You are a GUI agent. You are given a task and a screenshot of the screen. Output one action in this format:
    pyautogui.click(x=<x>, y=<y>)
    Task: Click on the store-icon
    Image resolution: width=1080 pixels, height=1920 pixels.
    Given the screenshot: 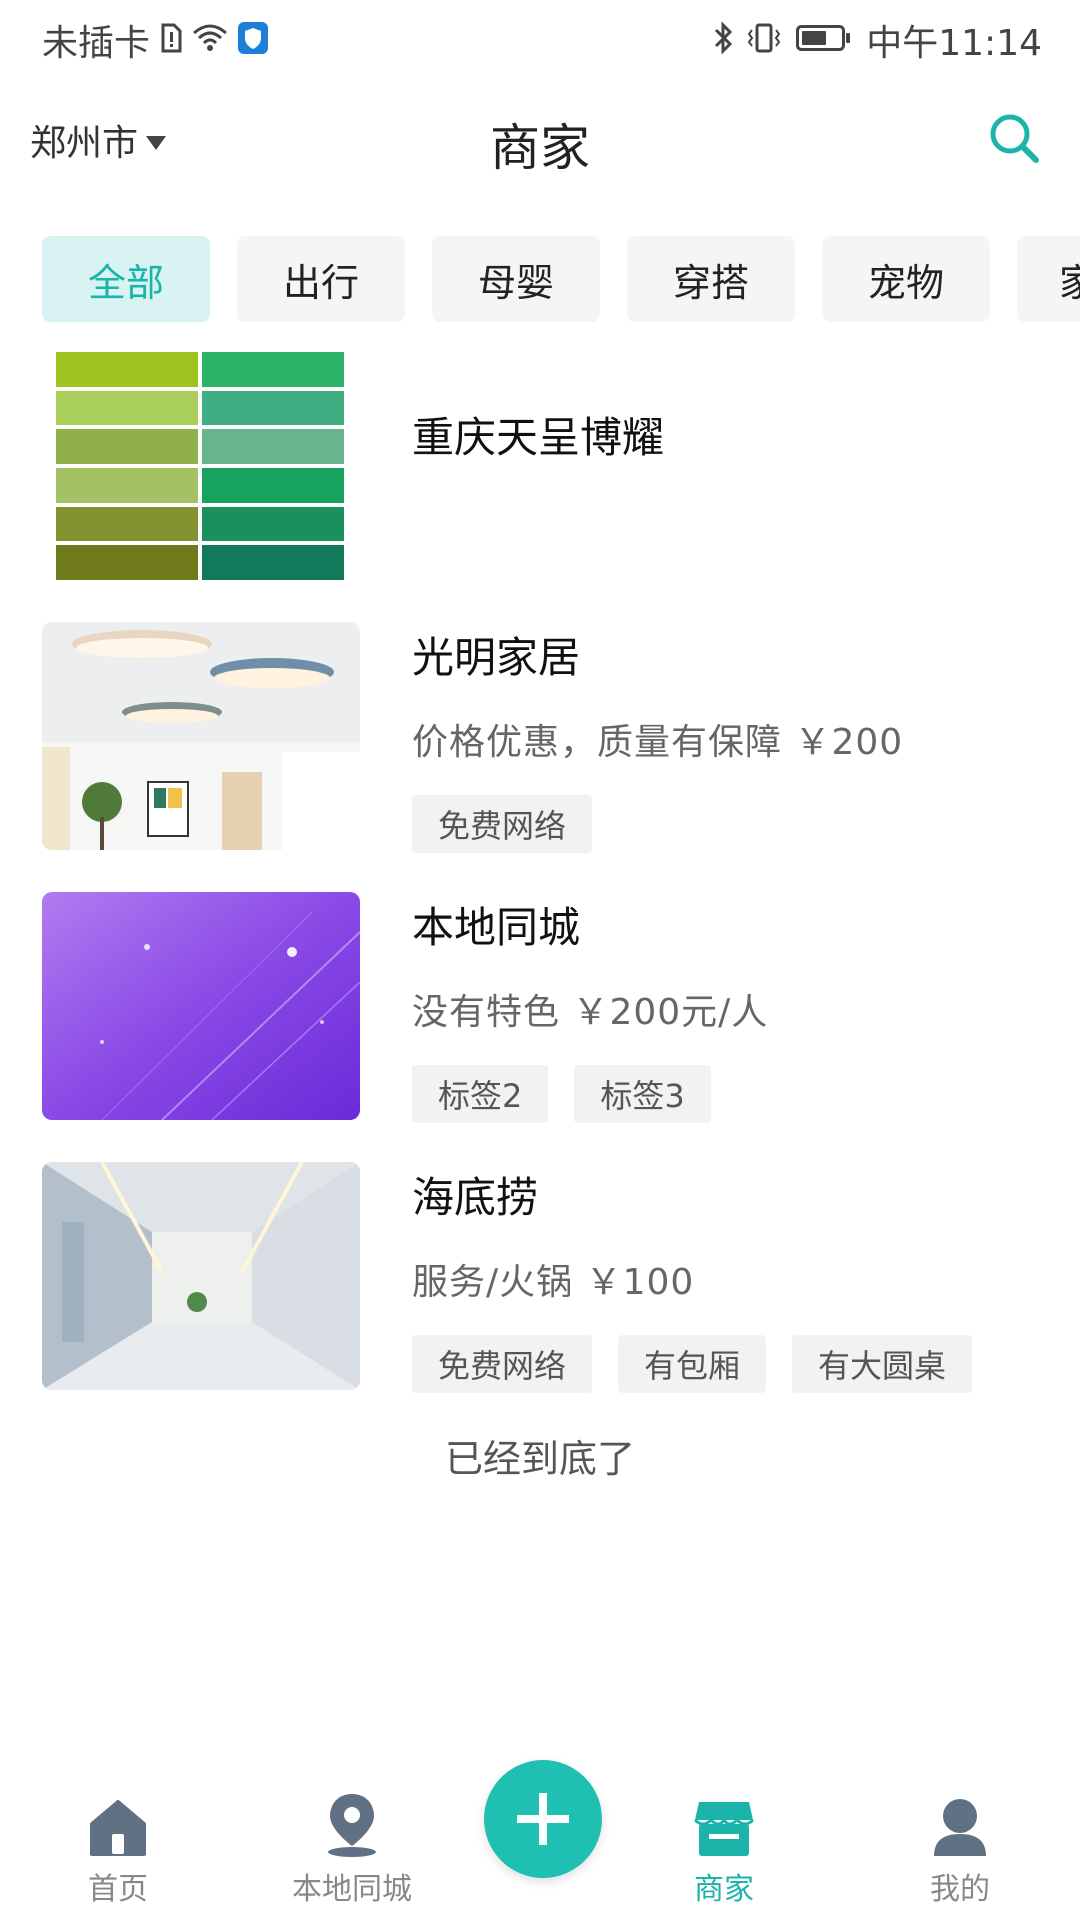 What is the action you would take?
    pyautogui.click(x=724, y=1825)
    